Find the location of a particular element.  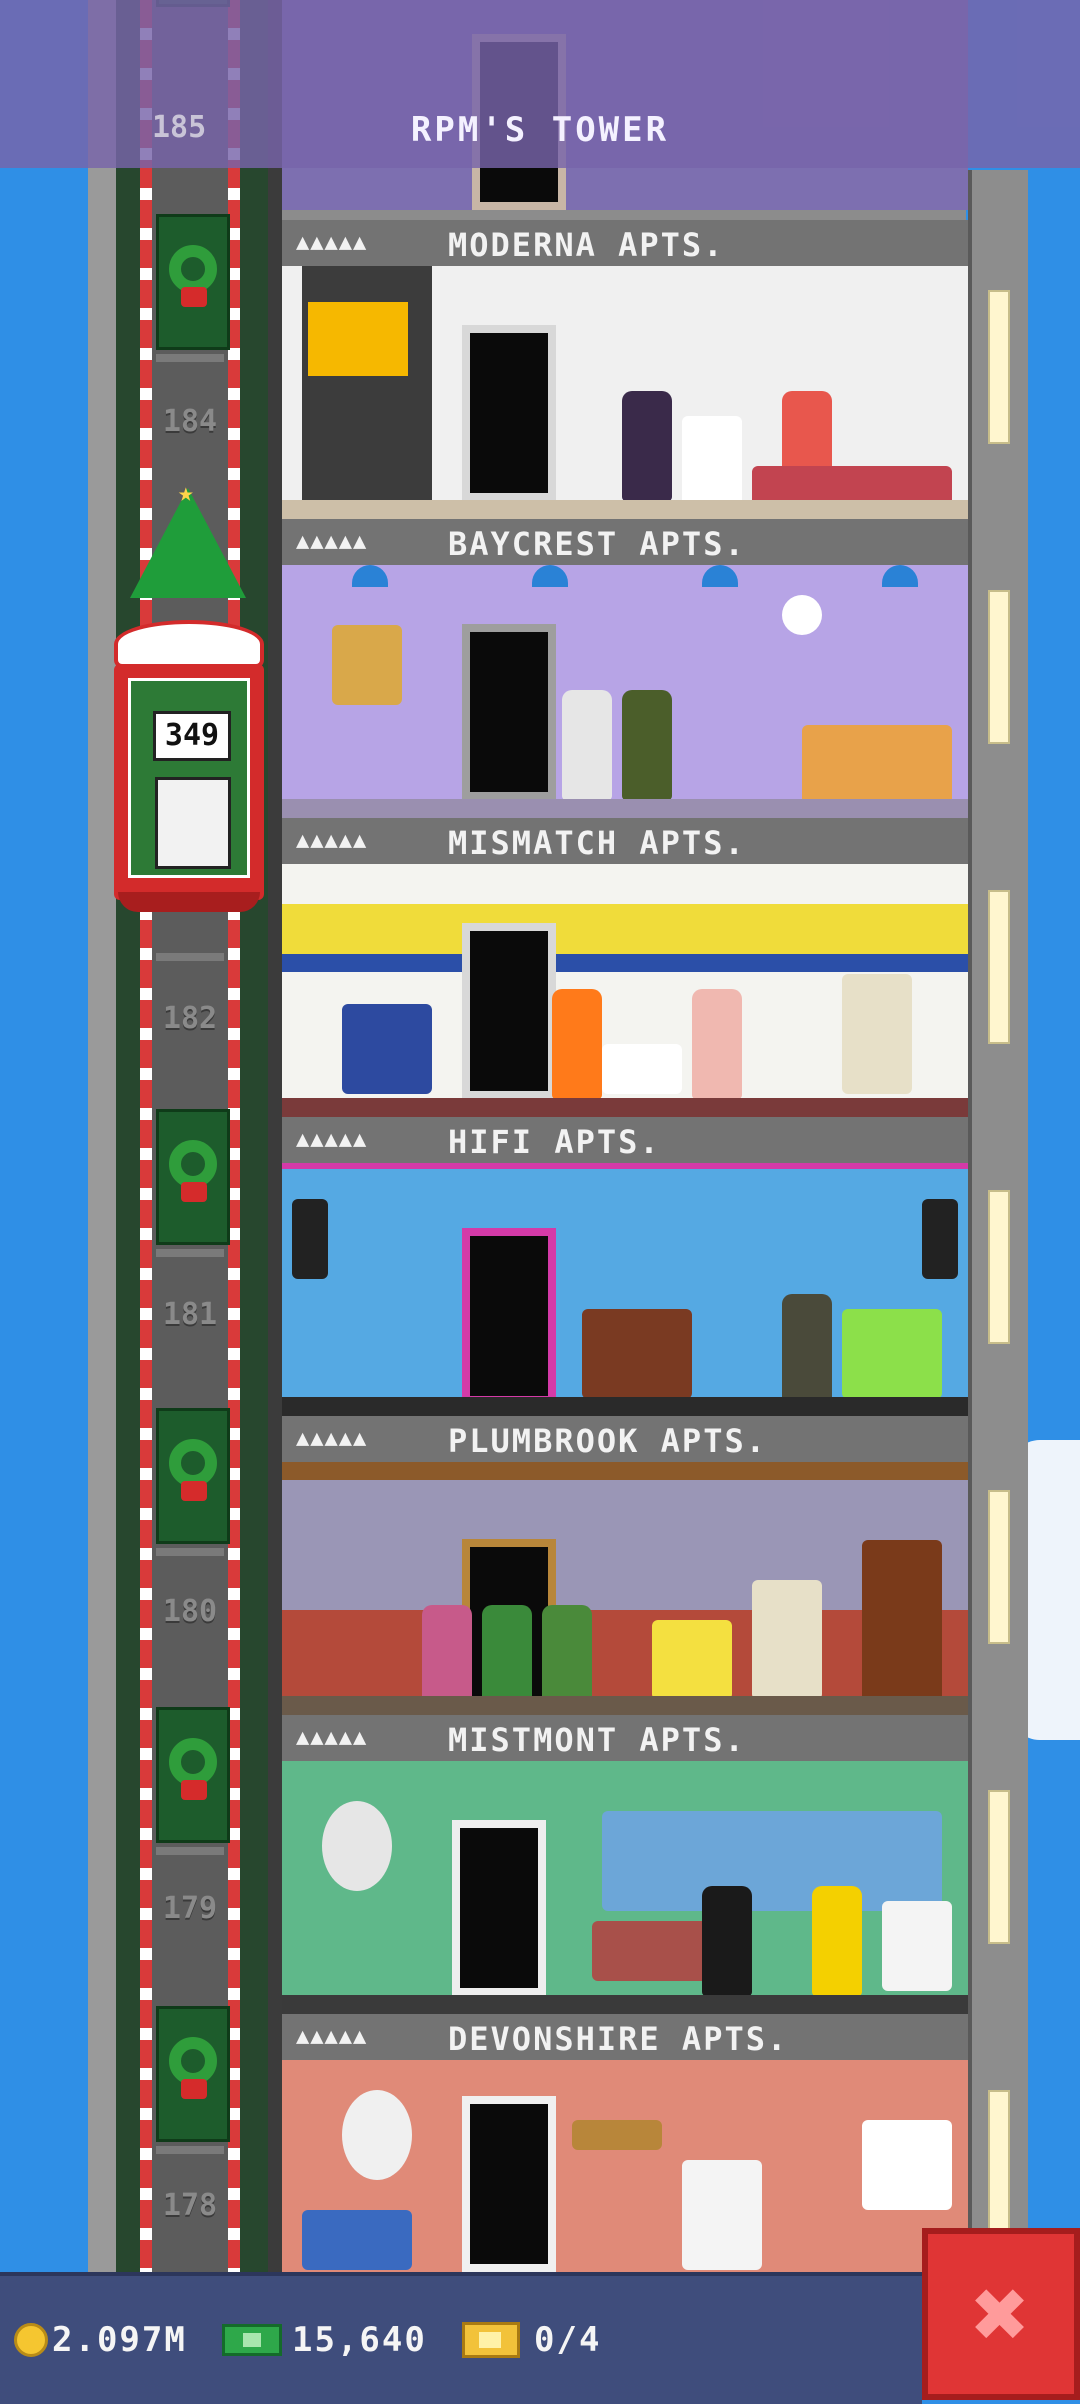

story-plumbrook: ▲▲▲▲▲ PLUMBROOK APTS. is located at coordinates (625, 1570).